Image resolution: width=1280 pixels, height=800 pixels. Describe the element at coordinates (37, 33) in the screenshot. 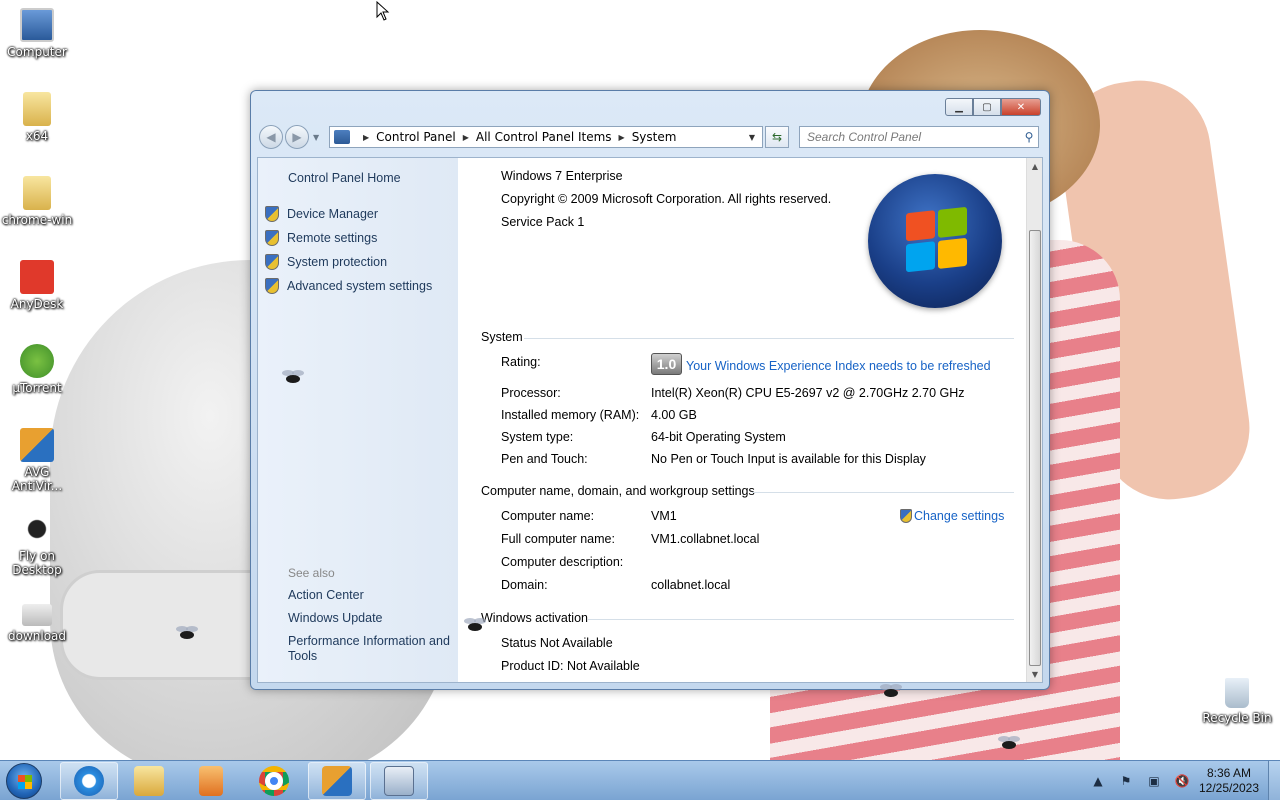

I see `desktop-icon-computer: Computer` at that location.